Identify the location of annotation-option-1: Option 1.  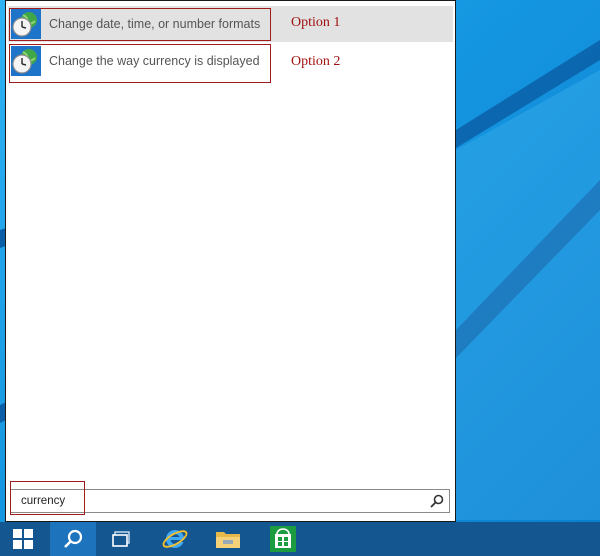
(316, 22).